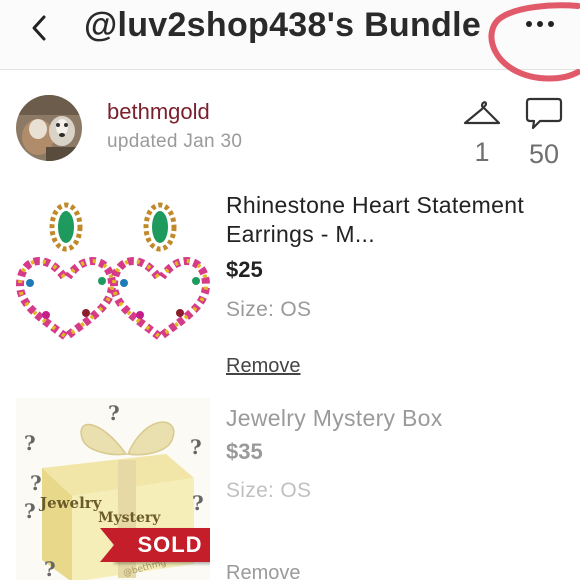 The image size is (580, 580). I want to click on more-options-button, so click(540, 24).